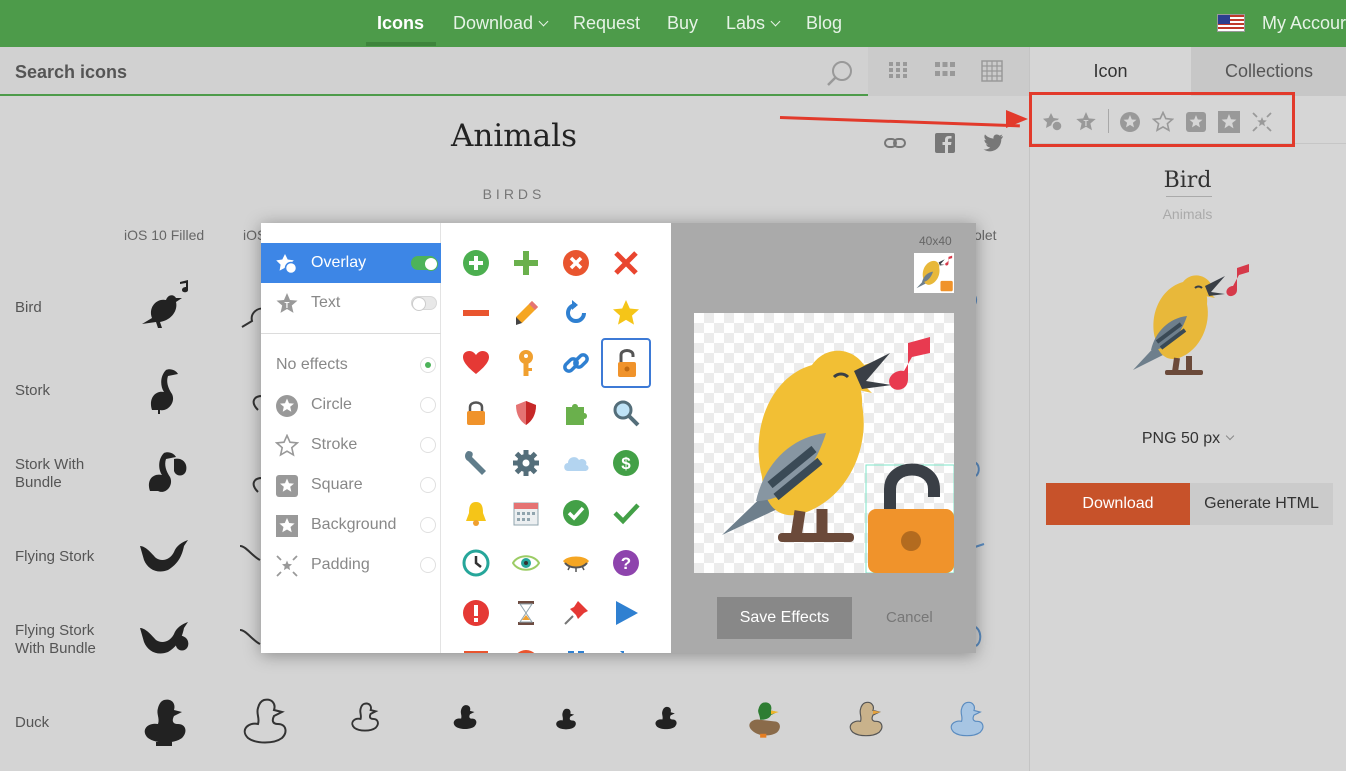 The image size is (1346, 771). What do you see at coordinates (351, 405) in the screenshot?
I see `effect-circle: Circle` at bounding box center [351, 405].